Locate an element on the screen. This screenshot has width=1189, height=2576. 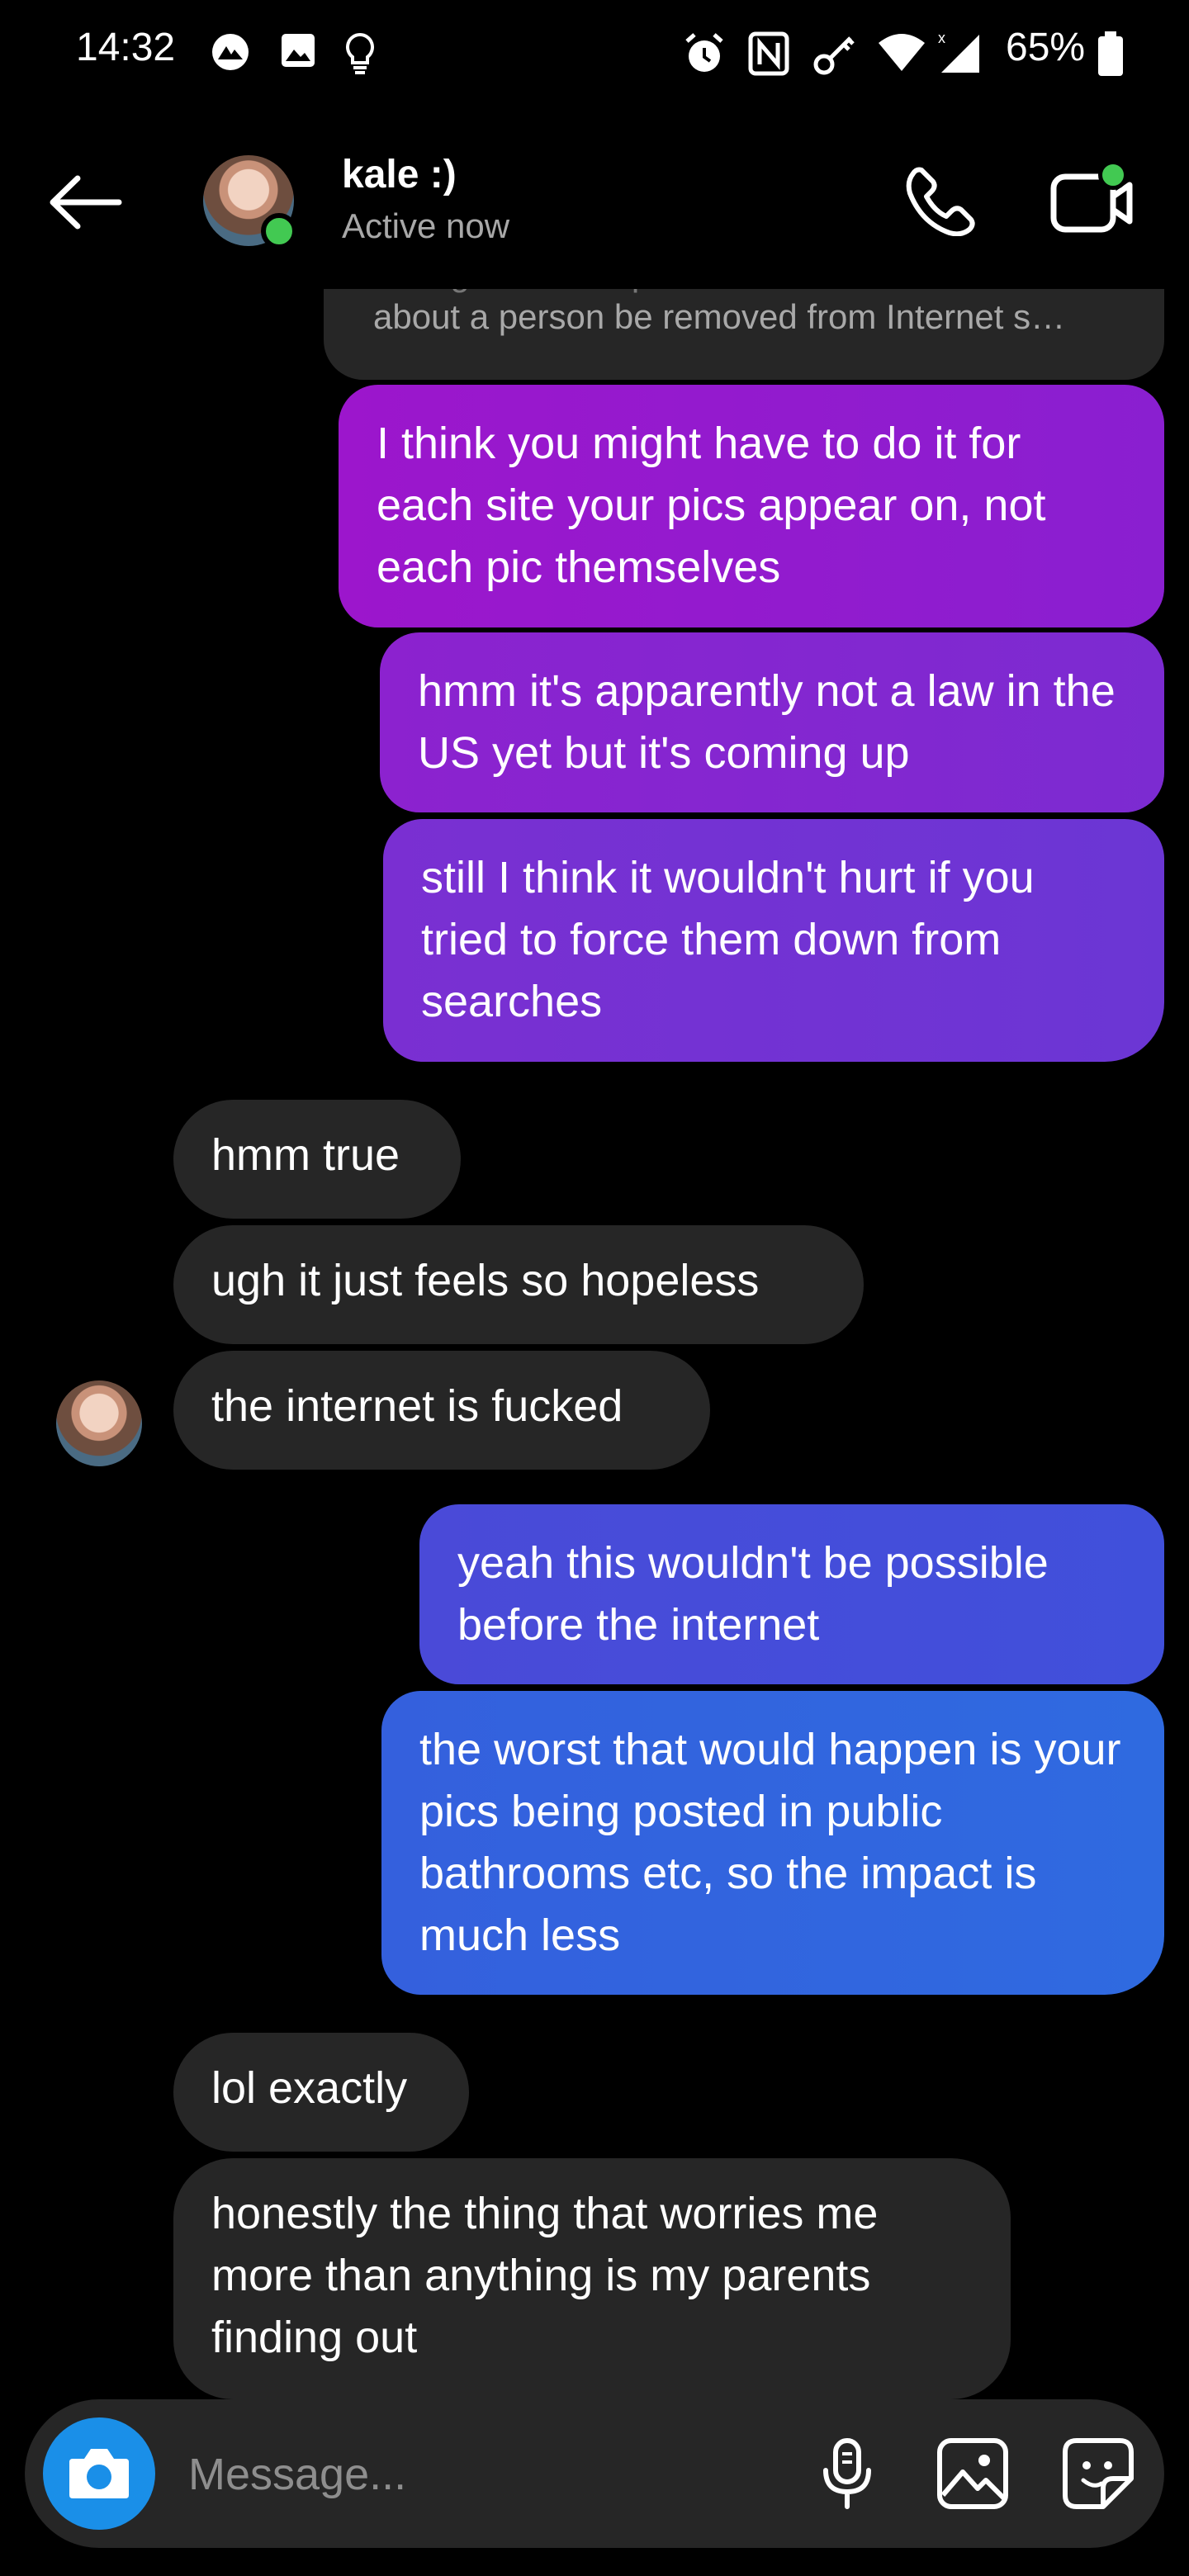
online-indicator is located at coordinates (279, 231).